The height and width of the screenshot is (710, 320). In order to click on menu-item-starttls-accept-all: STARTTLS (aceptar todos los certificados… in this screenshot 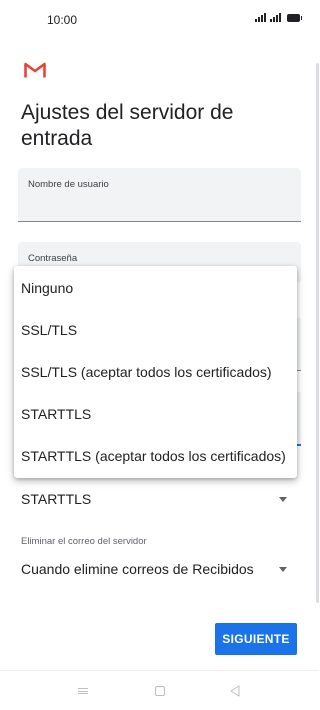, I will do `click(155, 456)`.